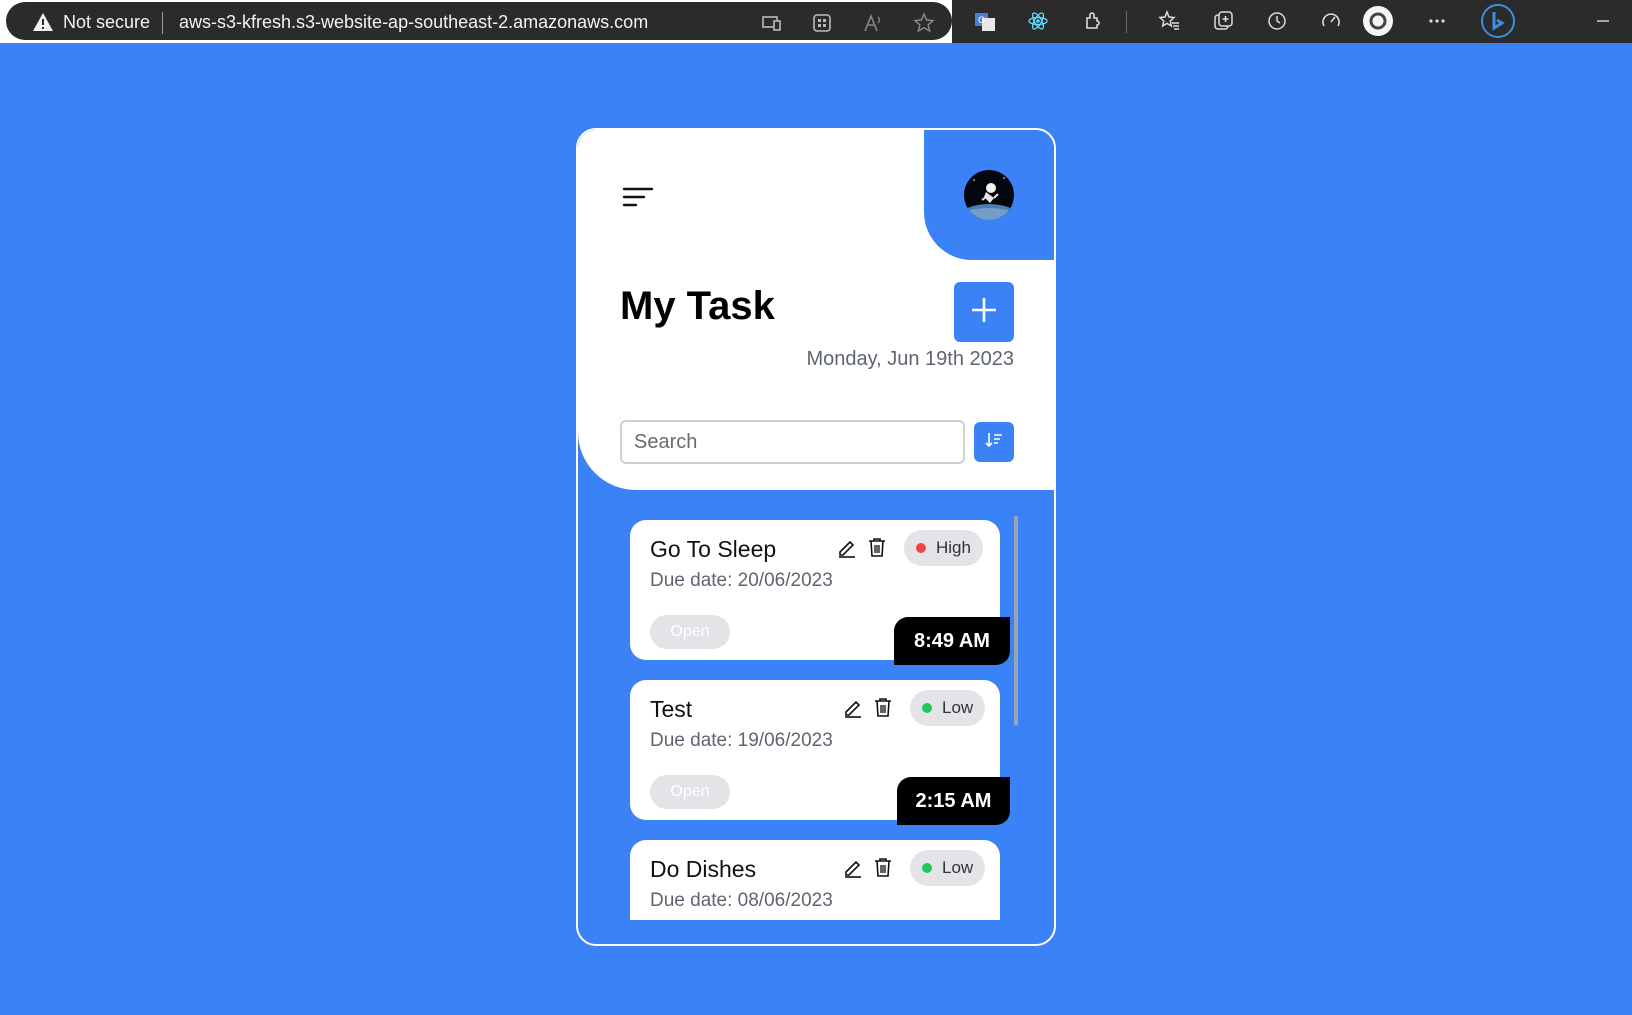 The height and width of the screenshot is (1015, 1632). I want to click on browser-extensions-area: G, so click(1292, 21).